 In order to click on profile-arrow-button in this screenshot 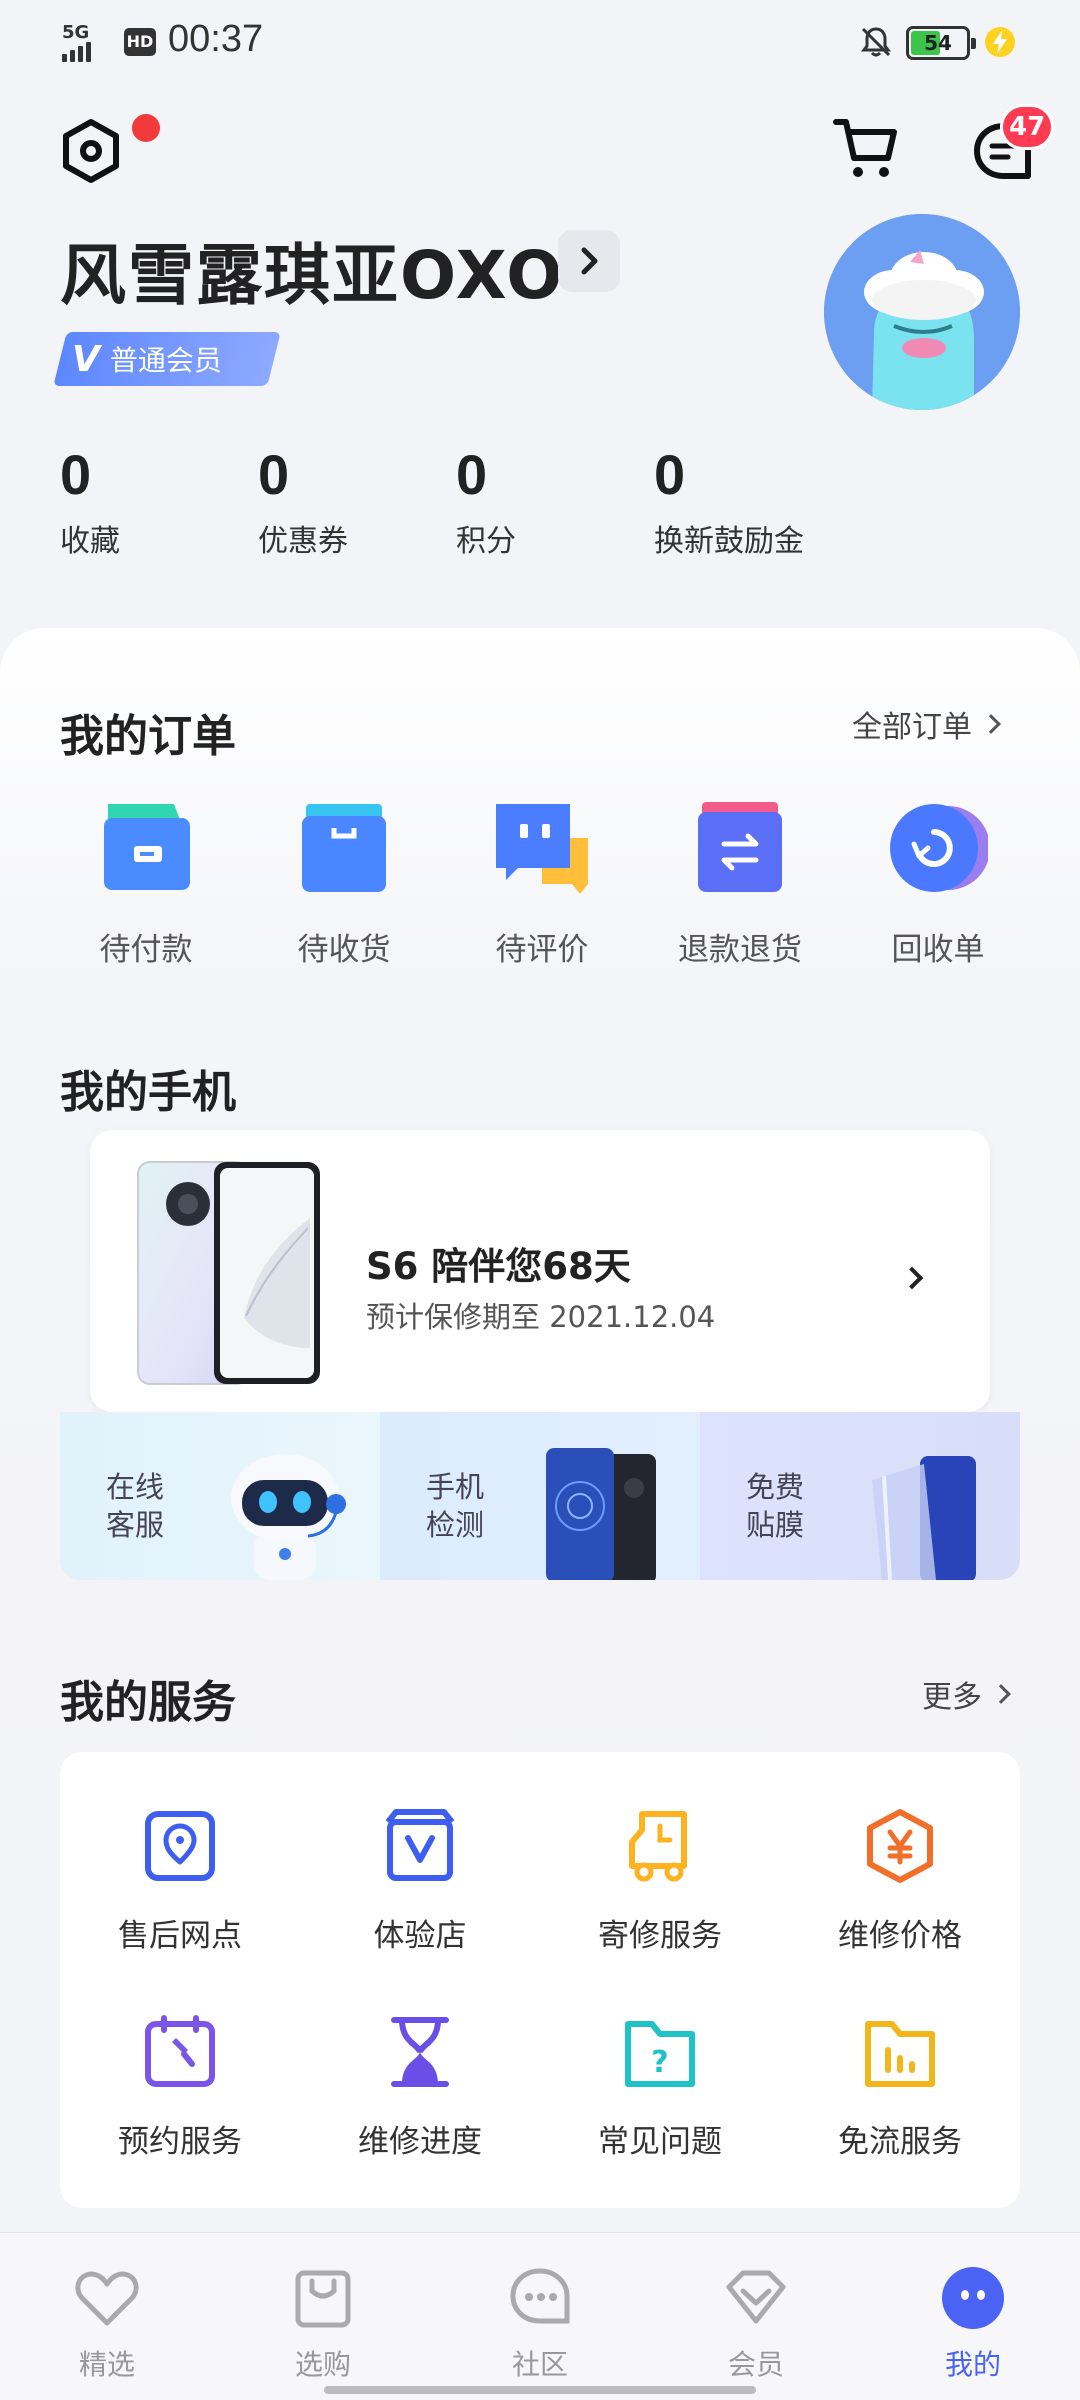, I will do `click(589, 261)`.